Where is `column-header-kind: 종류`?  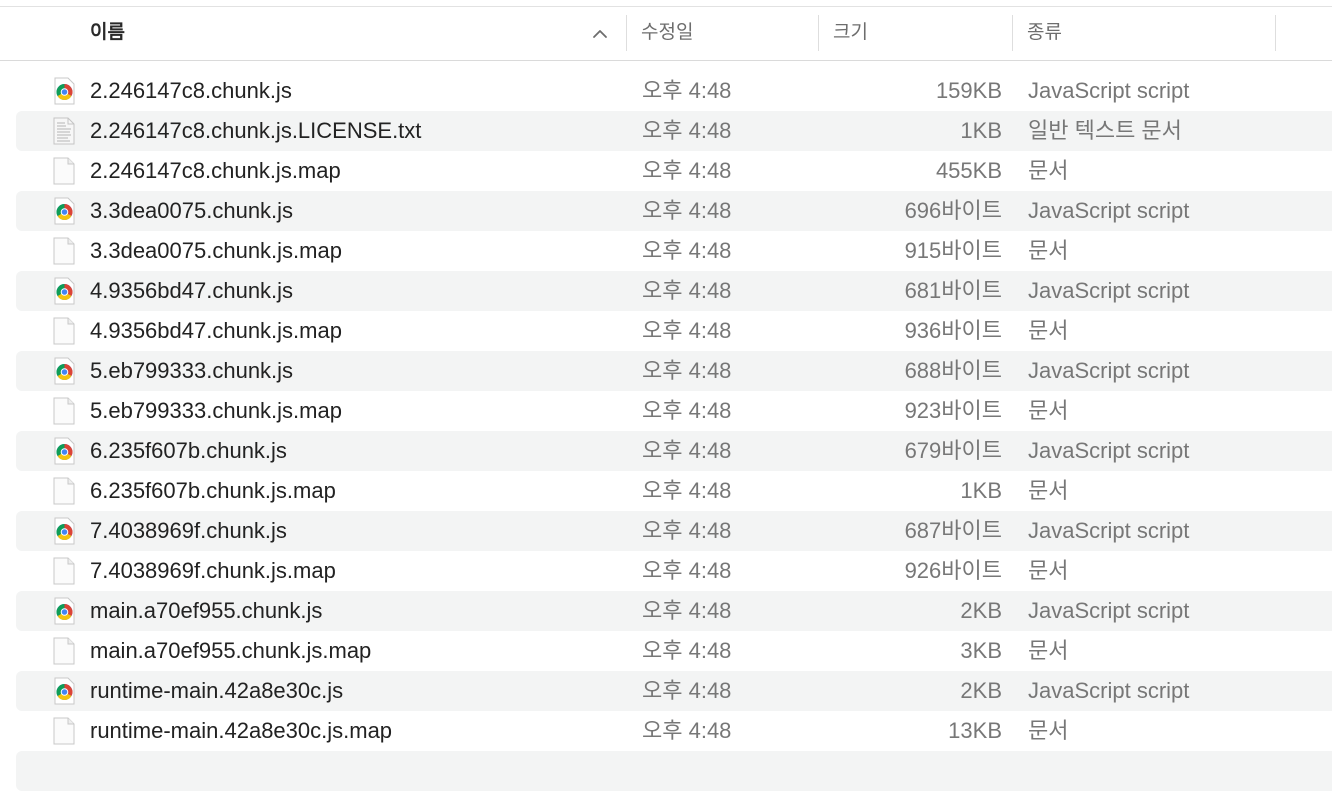 column-header-kind: 종류 is located at coordinates (1144, 33).